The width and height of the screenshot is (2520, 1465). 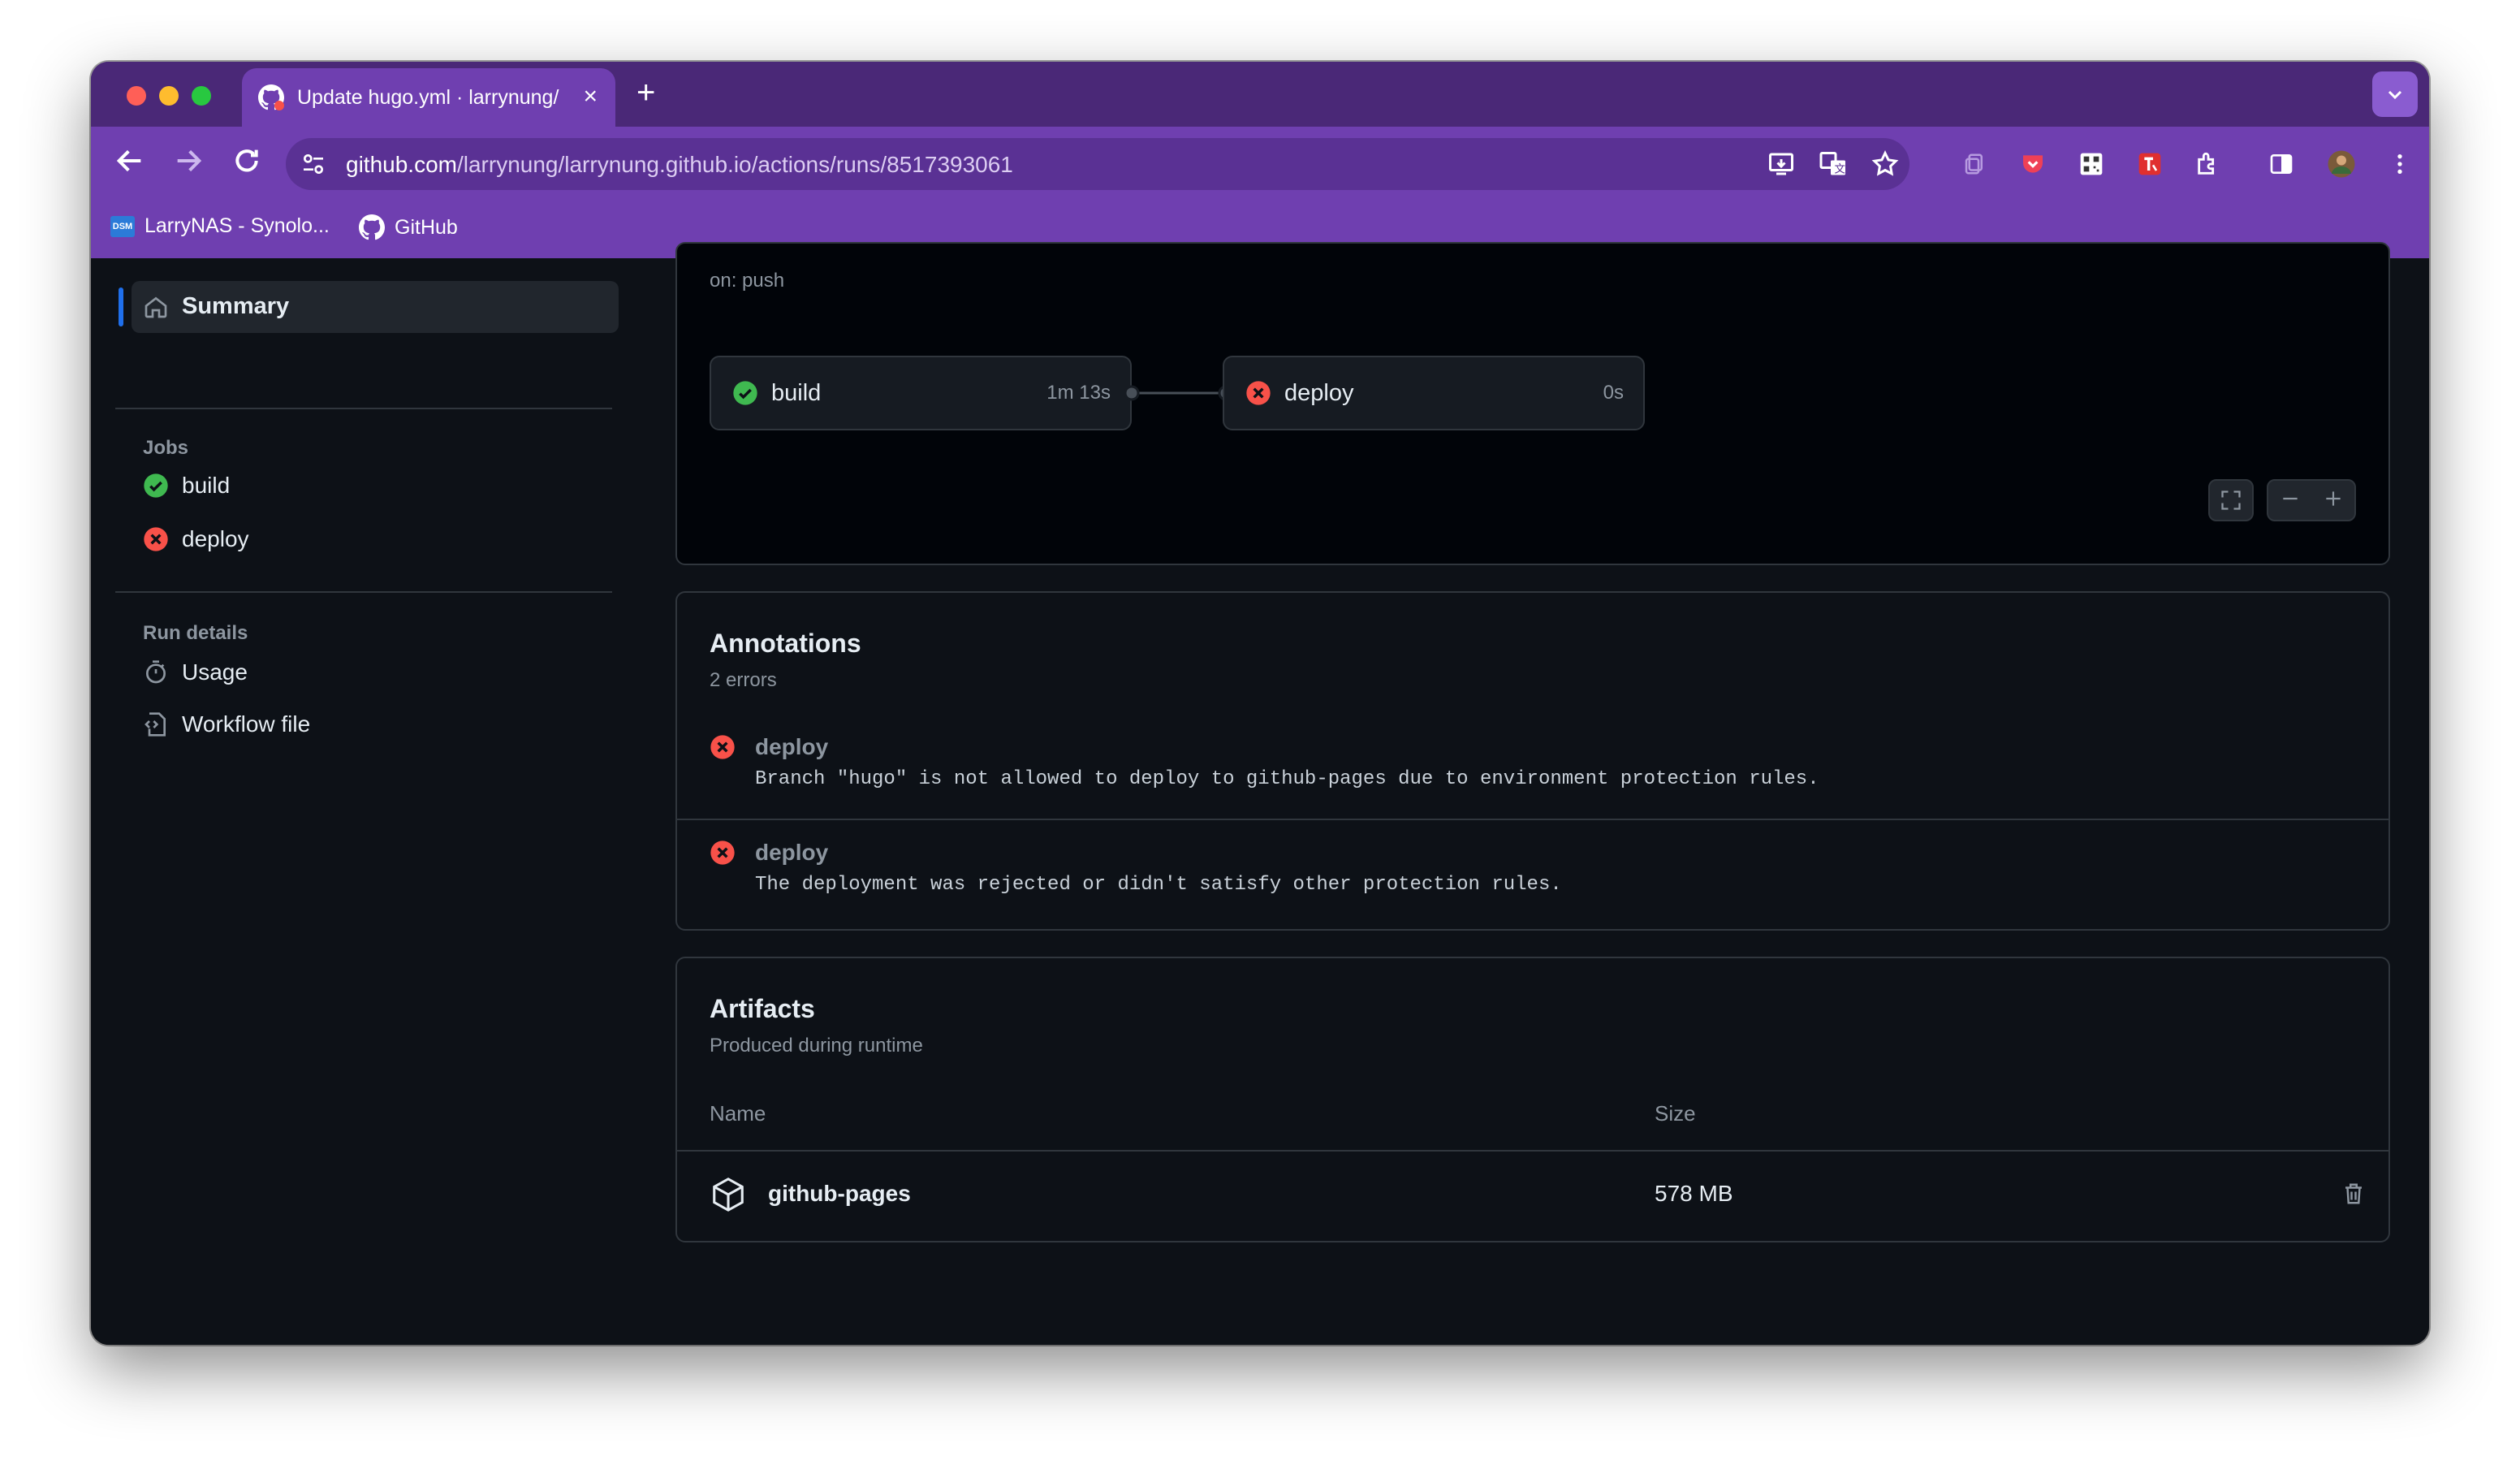 What do you see at coordinates (2208, 164) in the screenshot?
I see `extensions-puzzle-icon` at bounding box center [2208, 164].